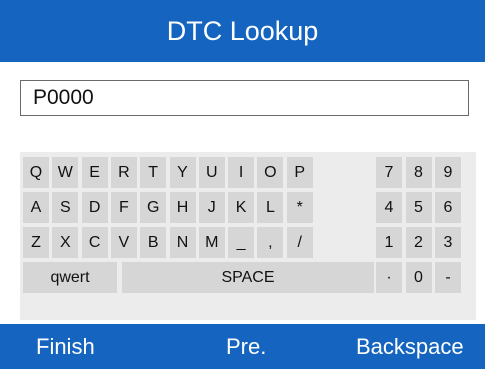  I want to click on key-label: ,, so click(270, 242).